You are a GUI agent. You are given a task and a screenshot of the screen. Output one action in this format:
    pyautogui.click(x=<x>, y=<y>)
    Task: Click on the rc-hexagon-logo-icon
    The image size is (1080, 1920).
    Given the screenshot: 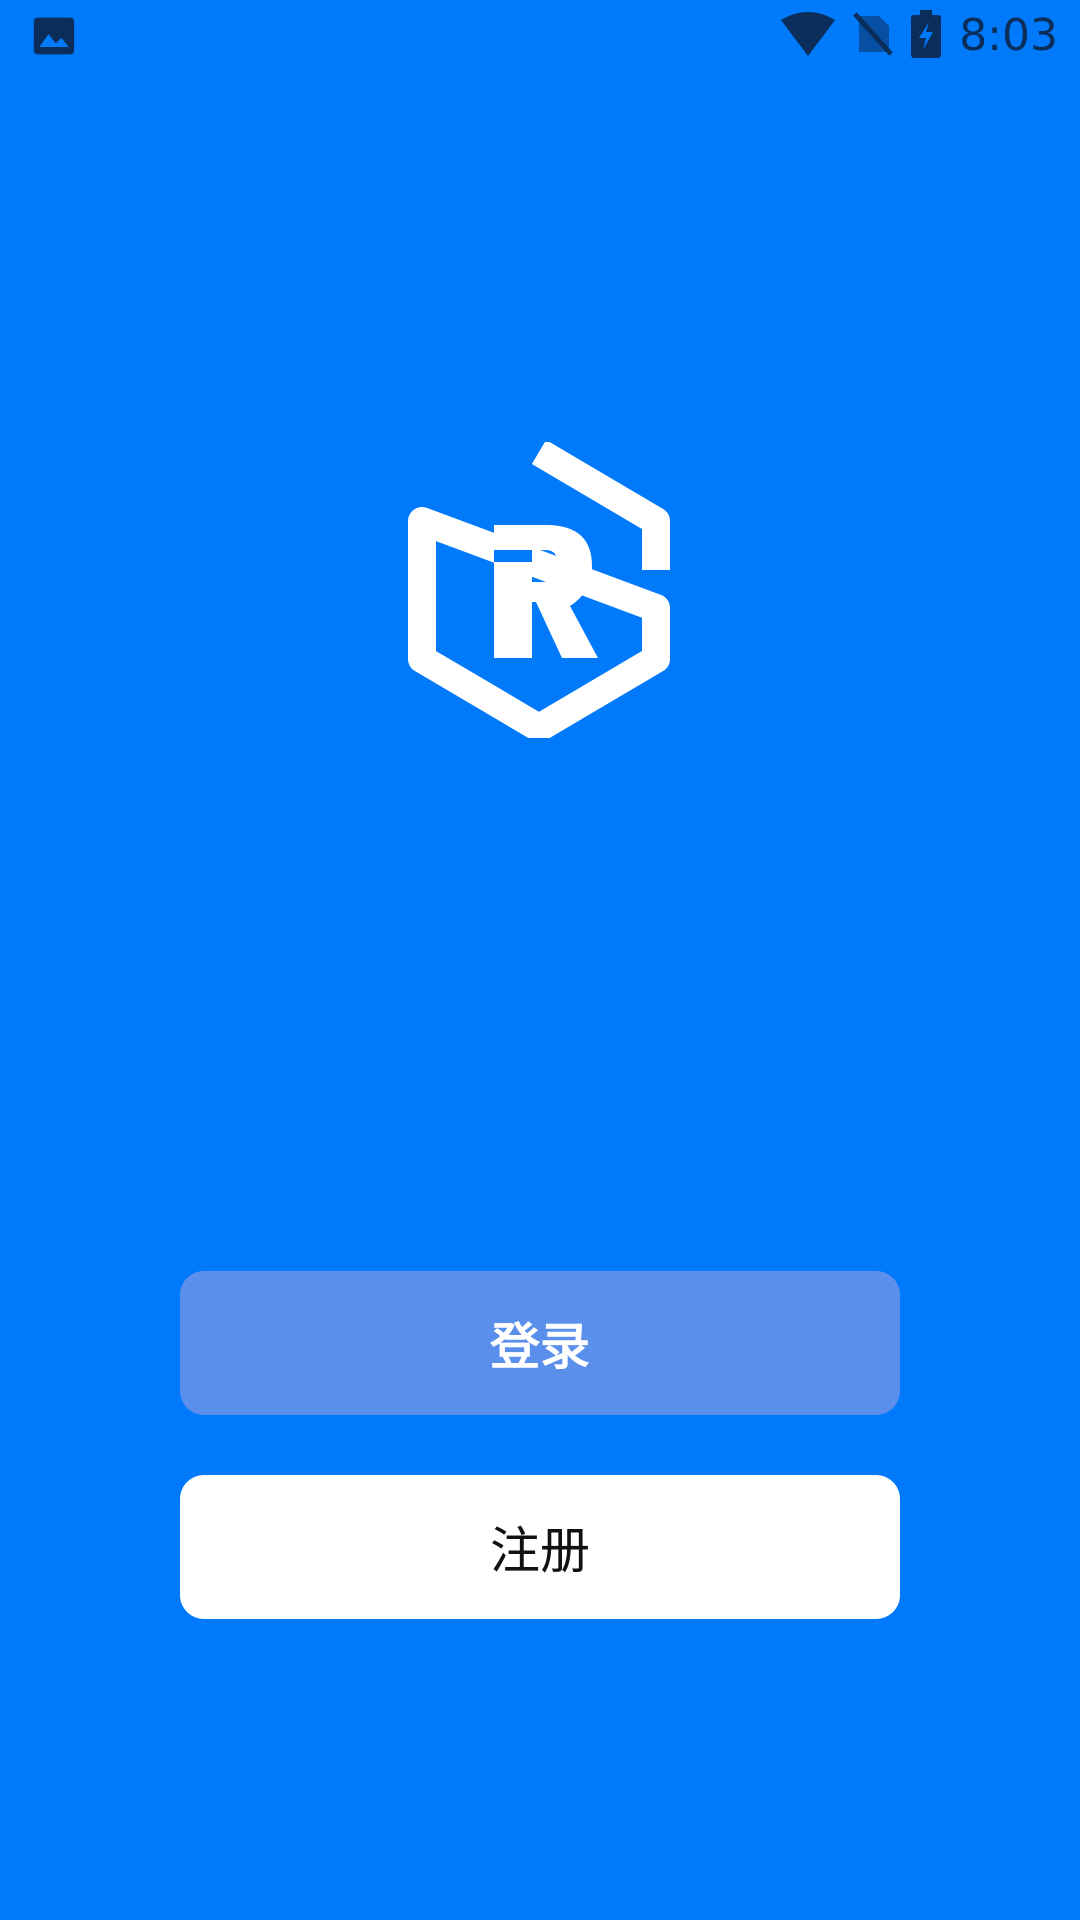 What is the action you would take?
    pyautogui.click(x=543, y=590)
    